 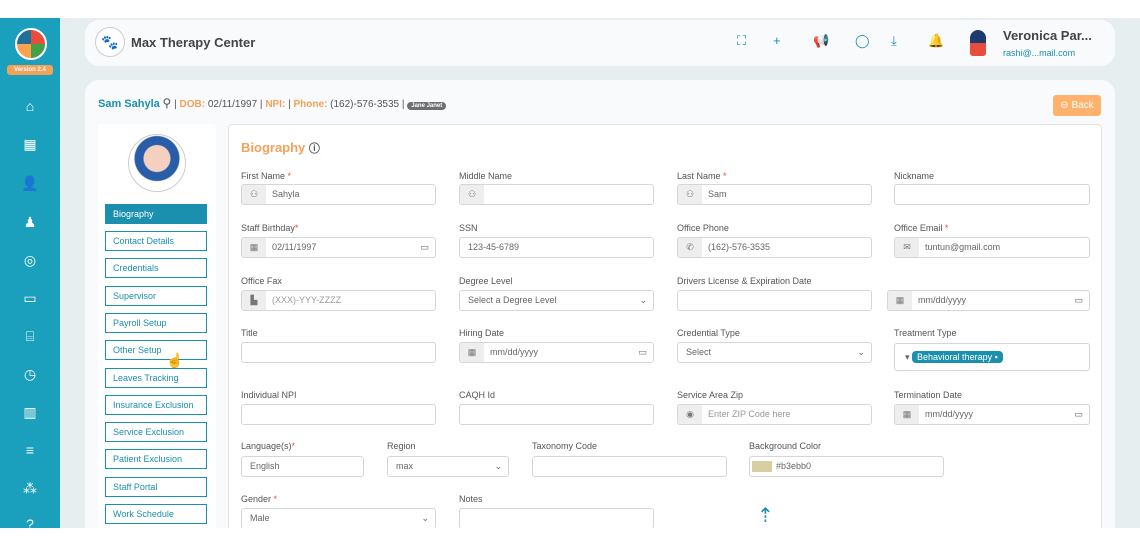 I want to click on npi-input, so click(x=338, y=414).